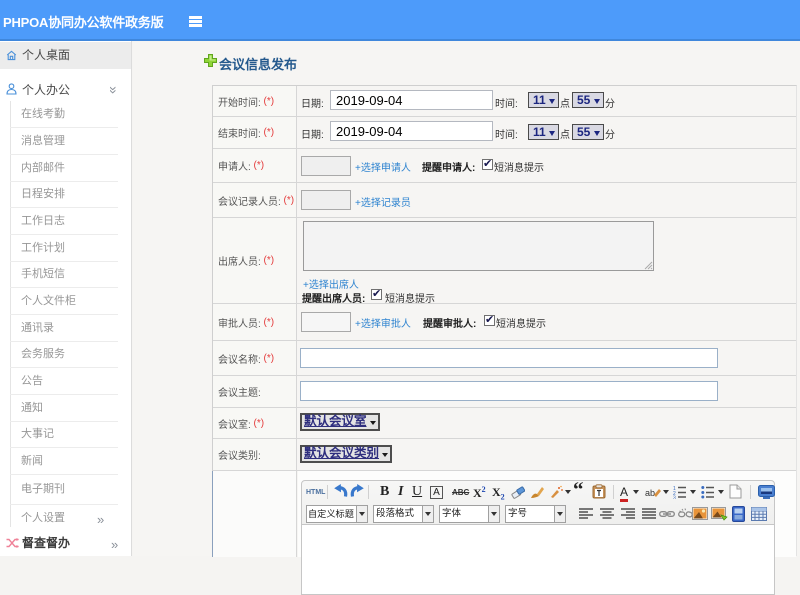 The width and height of the screenshot is (800, 595). Describe the element at coordinates (674, 498) in the screenshot. I see `svg-text: 3` at that location.